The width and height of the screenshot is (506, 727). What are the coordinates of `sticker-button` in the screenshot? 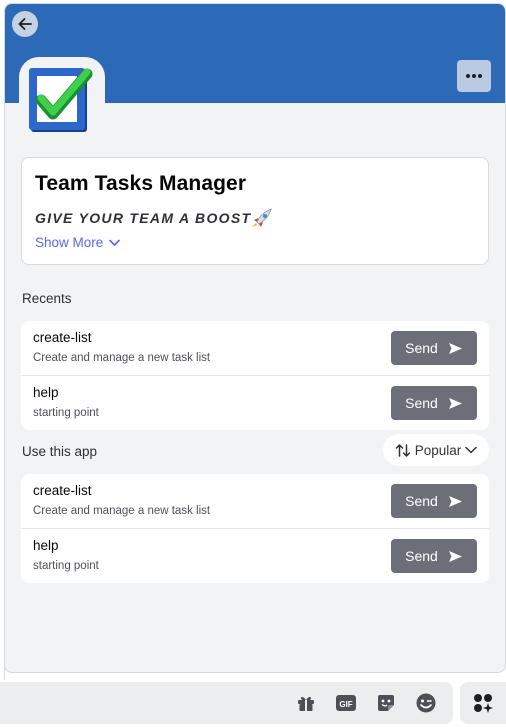 It's located at (386, 703).